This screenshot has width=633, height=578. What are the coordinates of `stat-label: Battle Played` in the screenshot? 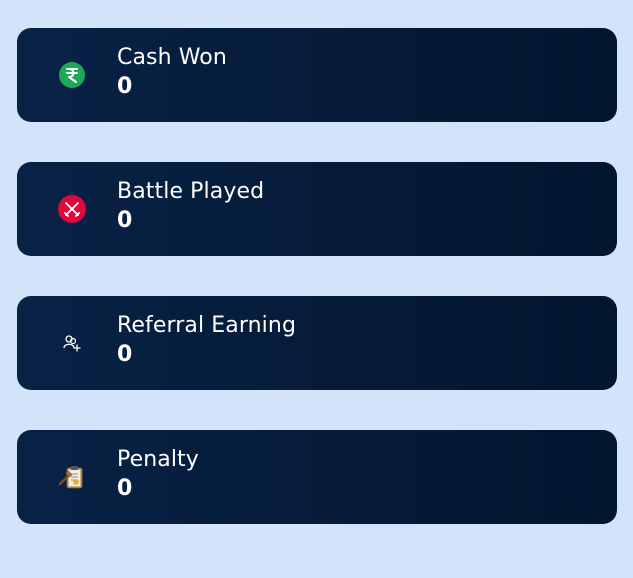 It's located at (191, 191).